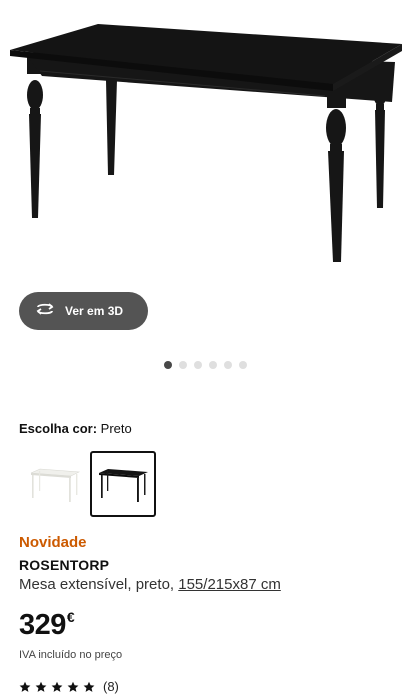  Describe the element at coordinates (71, 655) in the screenshot. I see `vat-note: IVA incluído no preço` at that location.